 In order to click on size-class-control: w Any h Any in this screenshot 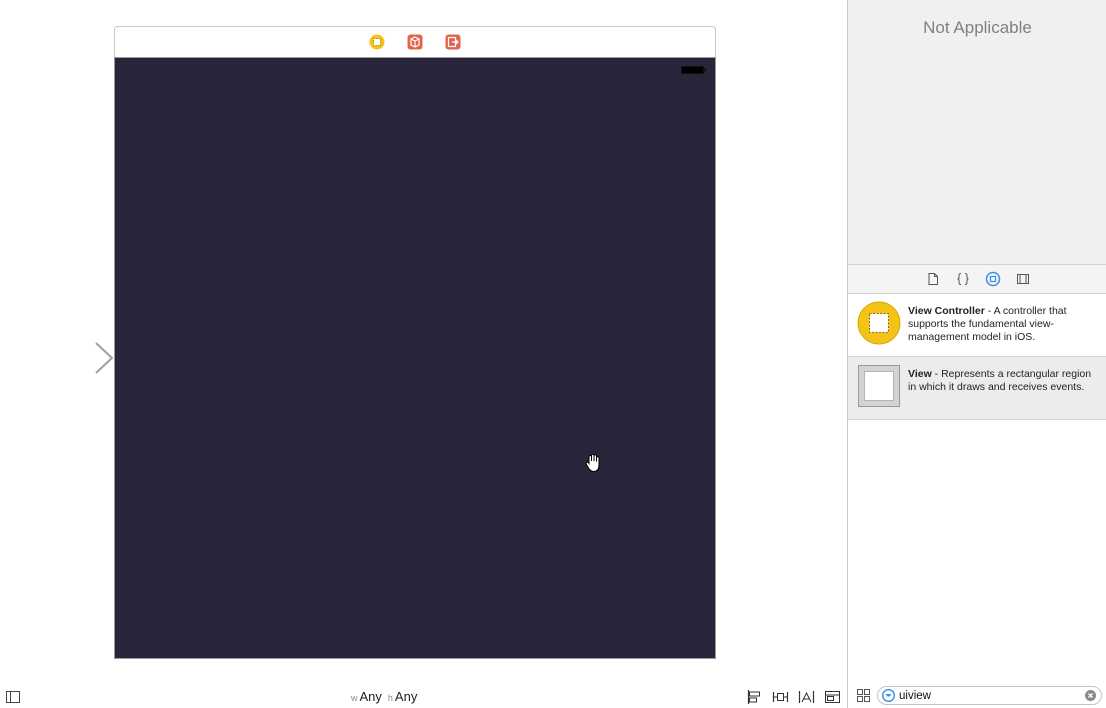, I will do `click(384, 697)`.